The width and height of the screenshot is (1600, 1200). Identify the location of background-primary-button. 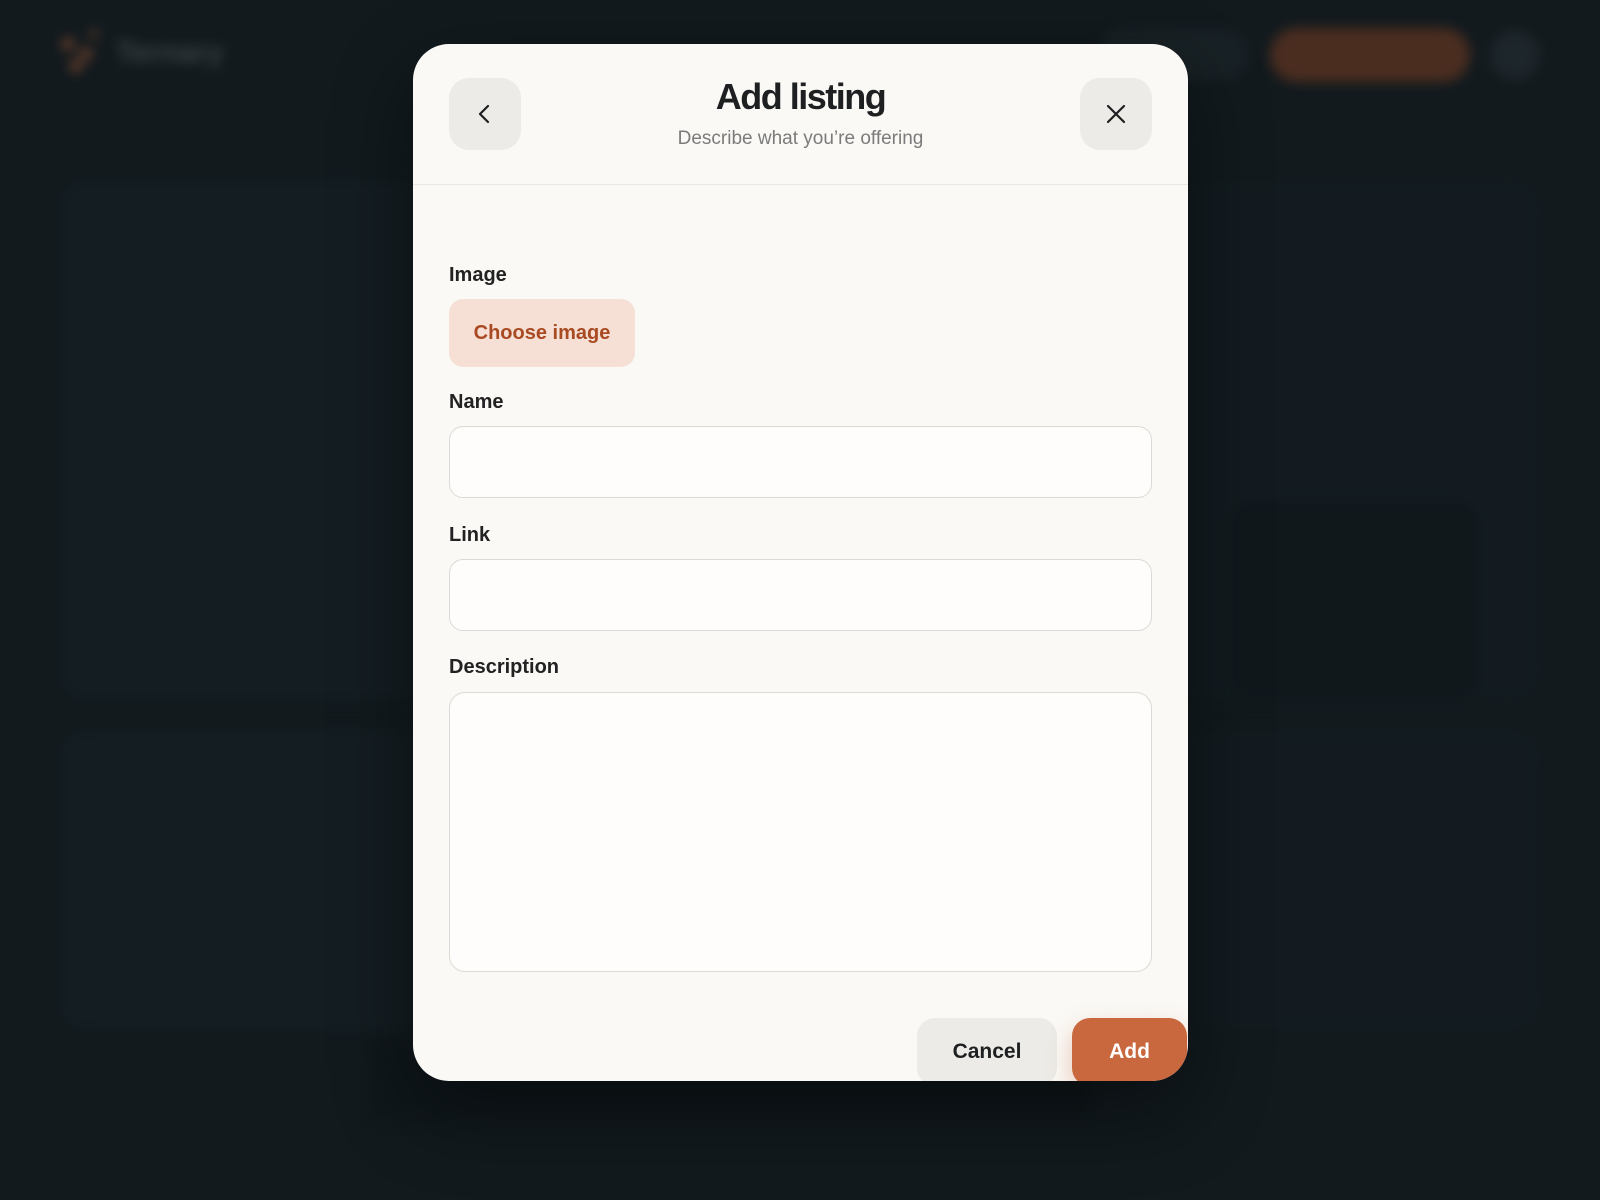
(1370, 55).